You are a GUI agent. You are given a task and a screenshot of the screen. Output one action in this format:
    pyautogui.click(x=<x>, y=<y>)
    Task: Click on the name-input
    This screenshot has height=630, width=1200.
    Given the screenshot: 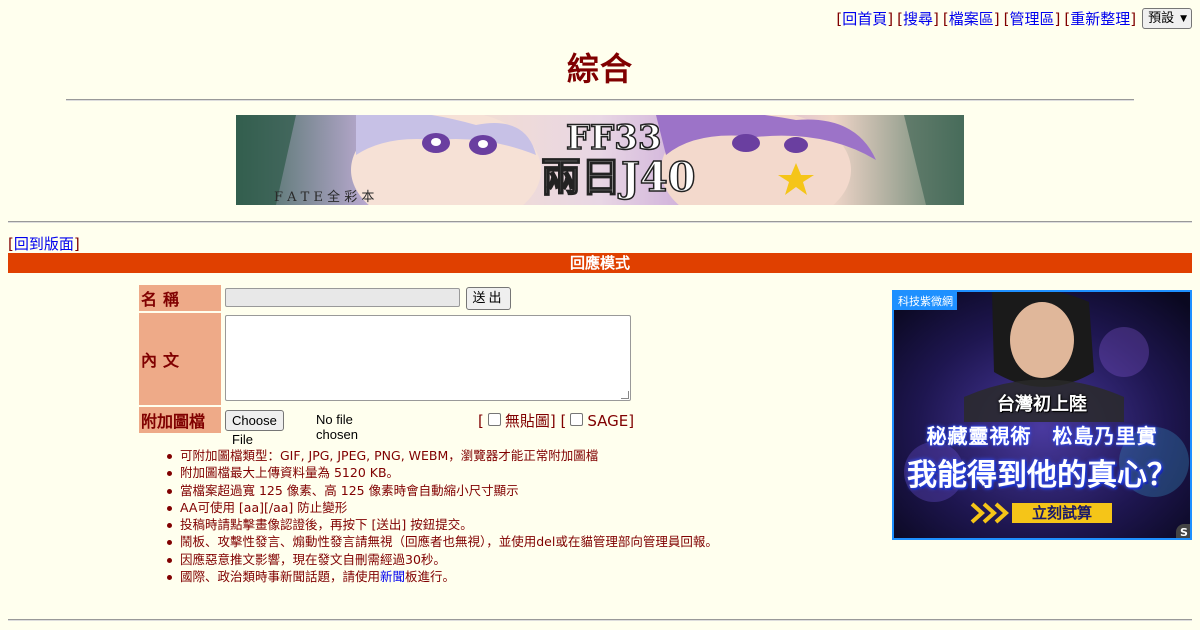 What is the action you would take?
    pyautogui.click(x=342, y=297)
    